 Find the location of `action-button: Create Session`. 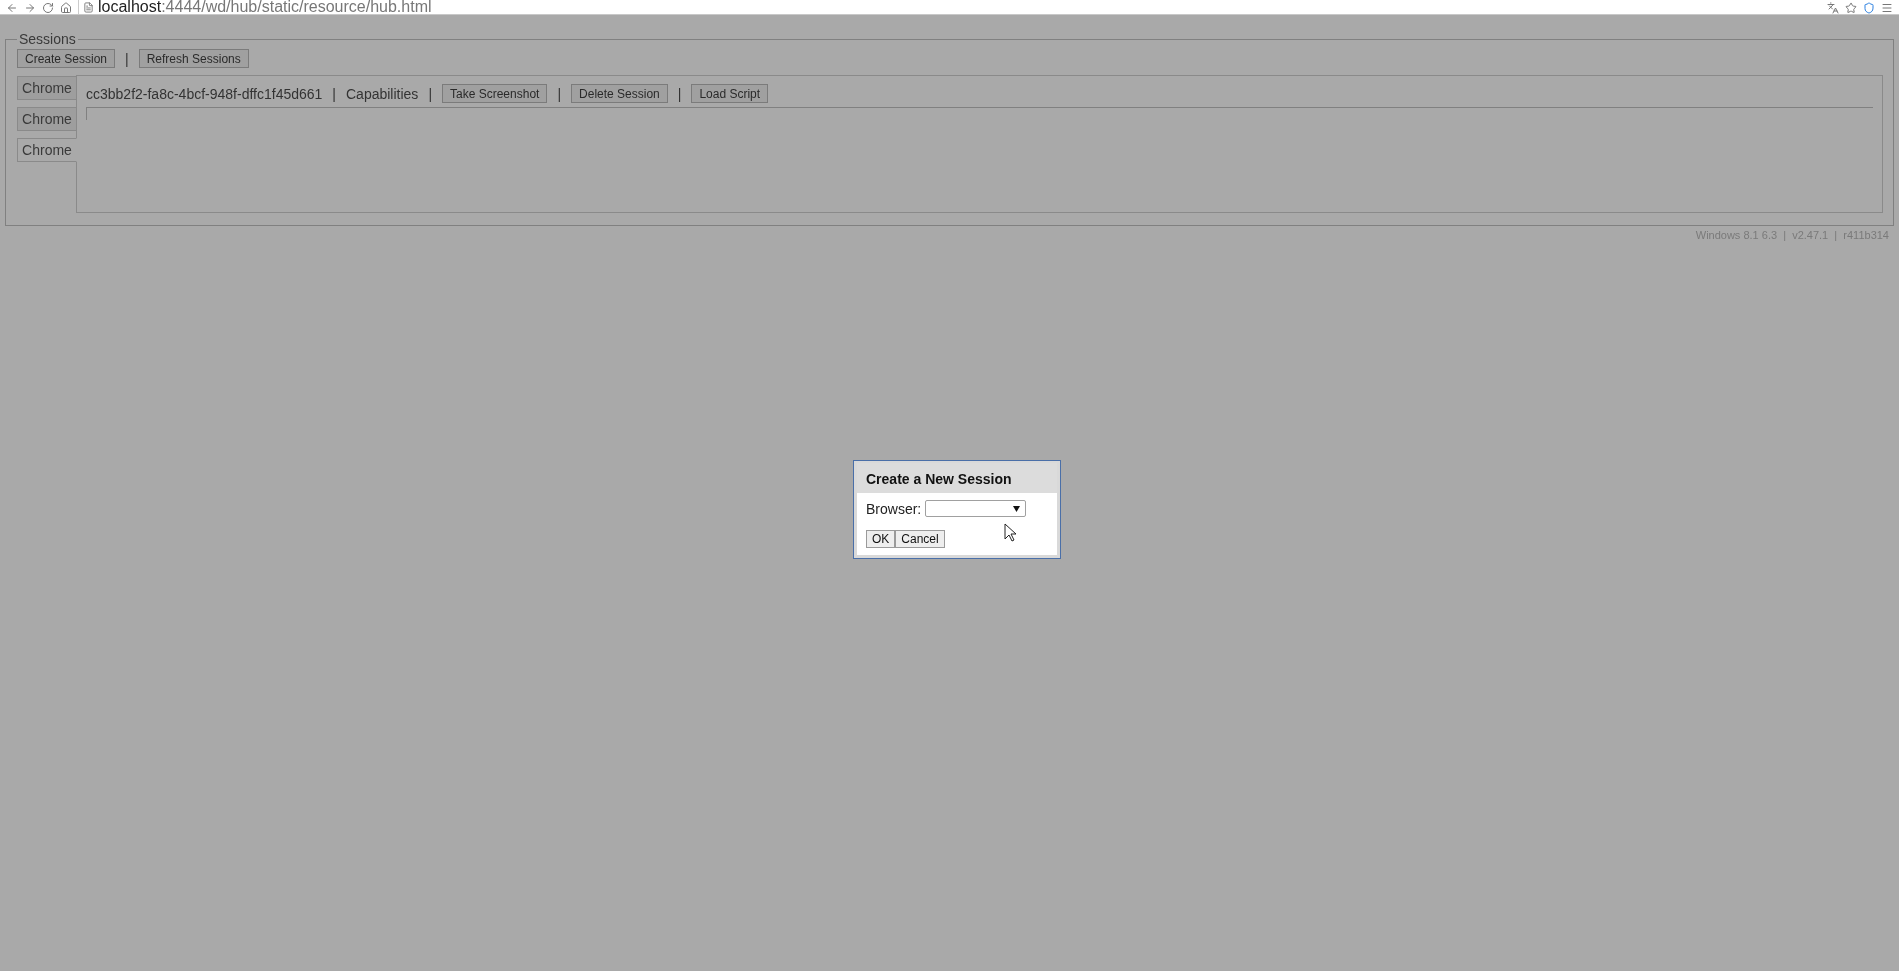

action-button: Create Session is located at coordinates (66, 58).